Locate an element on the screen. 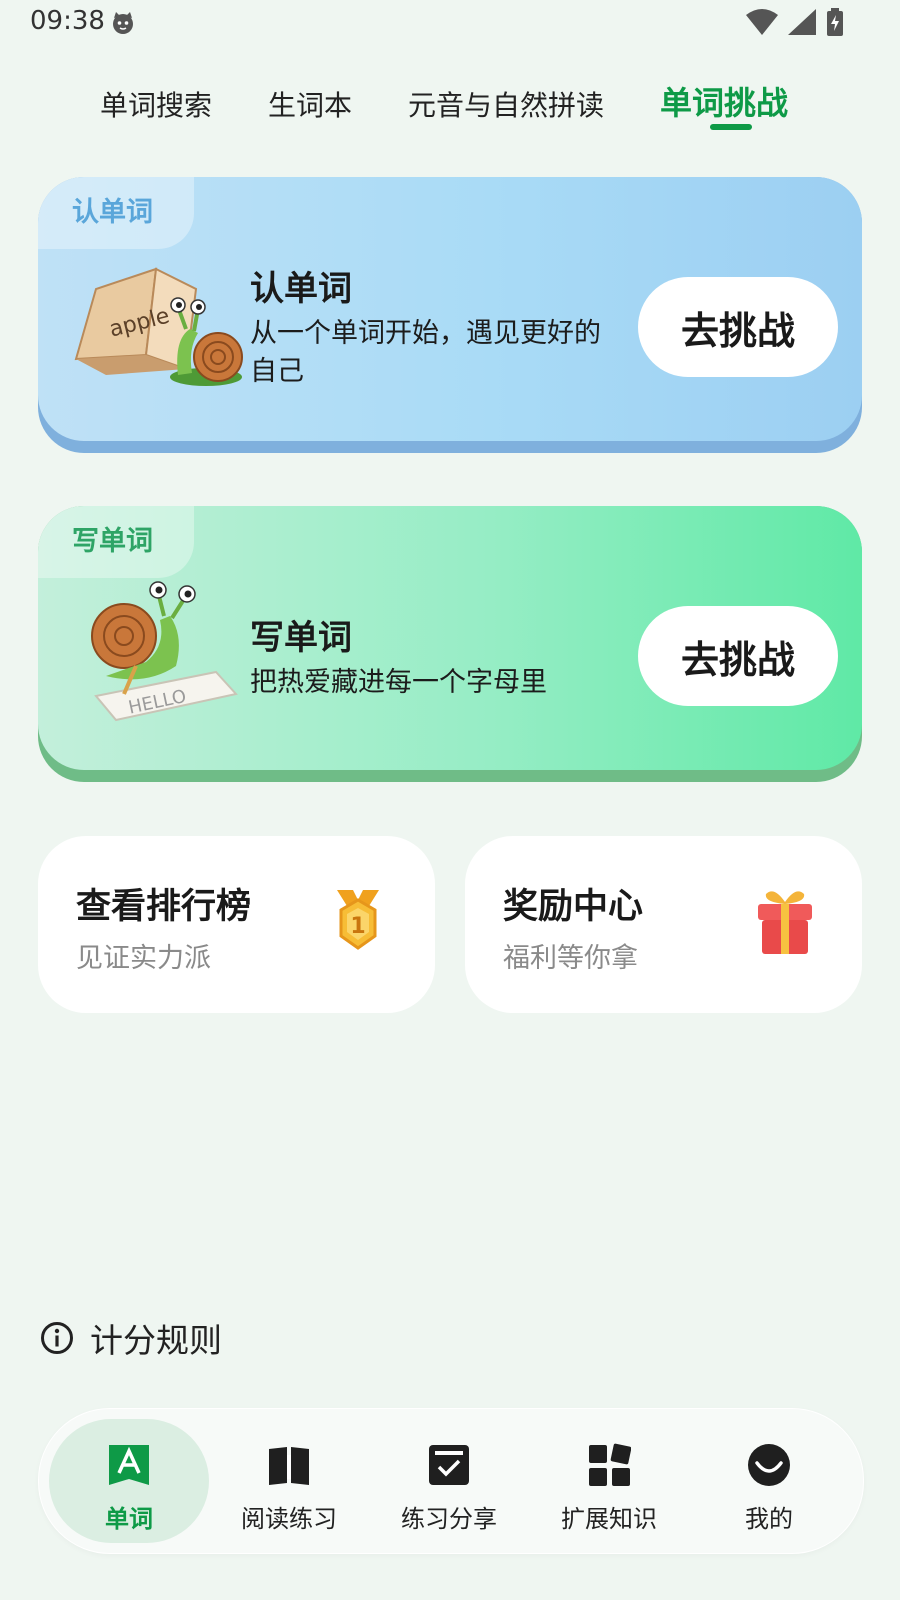 Image resolution: width=900 pixels, height=1600 pixels. medal-icon: 1 is located at coordinates (358, 920).